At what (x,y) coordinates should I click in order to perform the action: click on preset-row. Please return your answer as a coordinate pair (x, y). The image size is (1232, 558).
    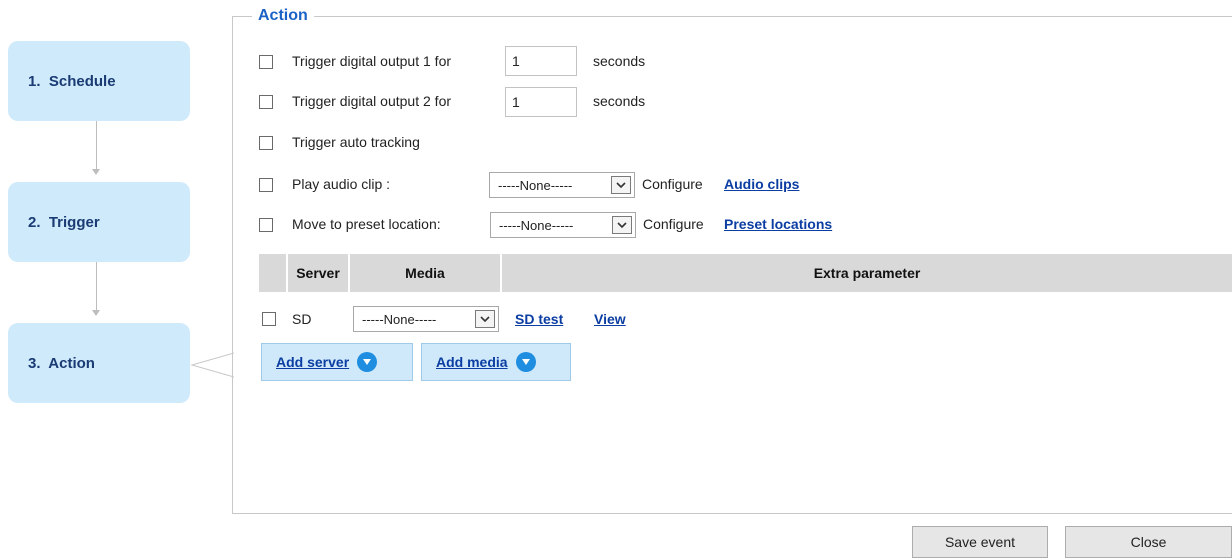
    Looking at the image, I should click on (266, 225).